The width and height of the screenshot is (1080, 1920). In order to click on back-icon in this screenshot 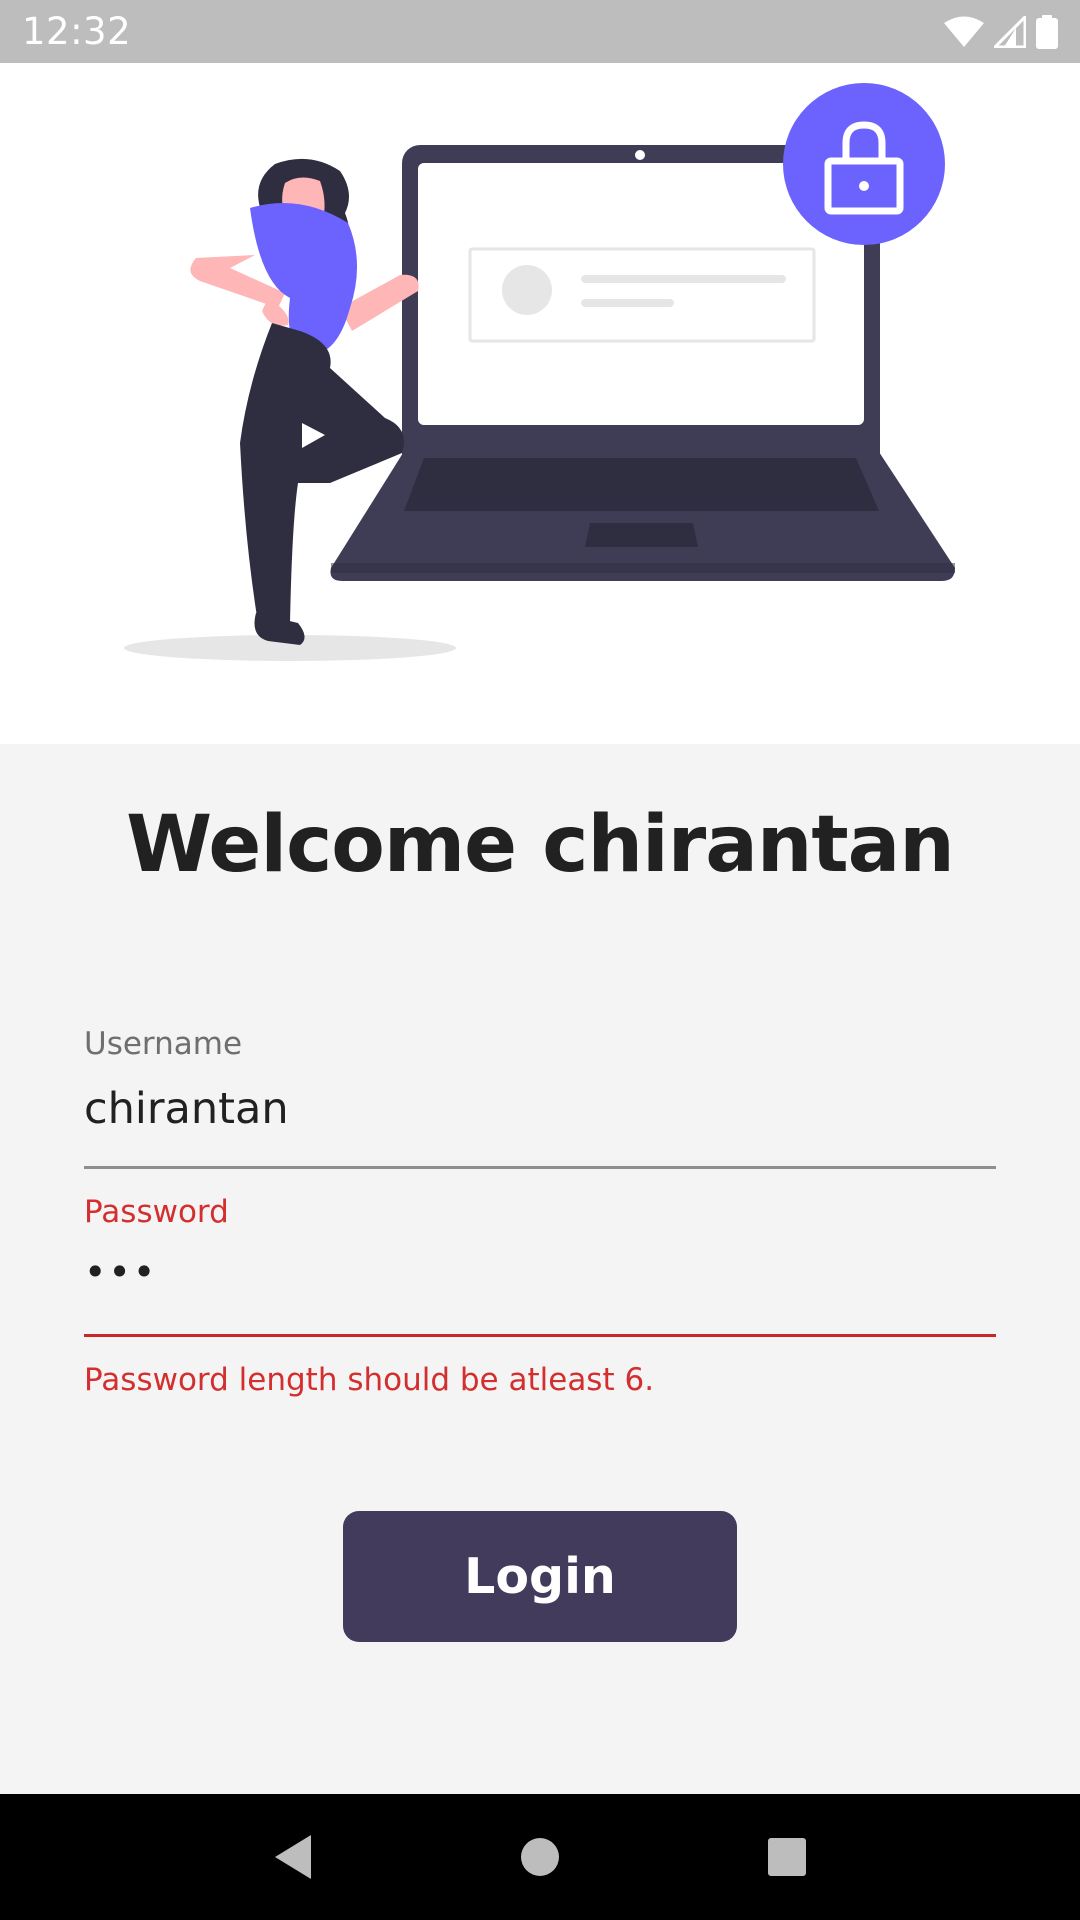, I will do `click(293, 1857)`.